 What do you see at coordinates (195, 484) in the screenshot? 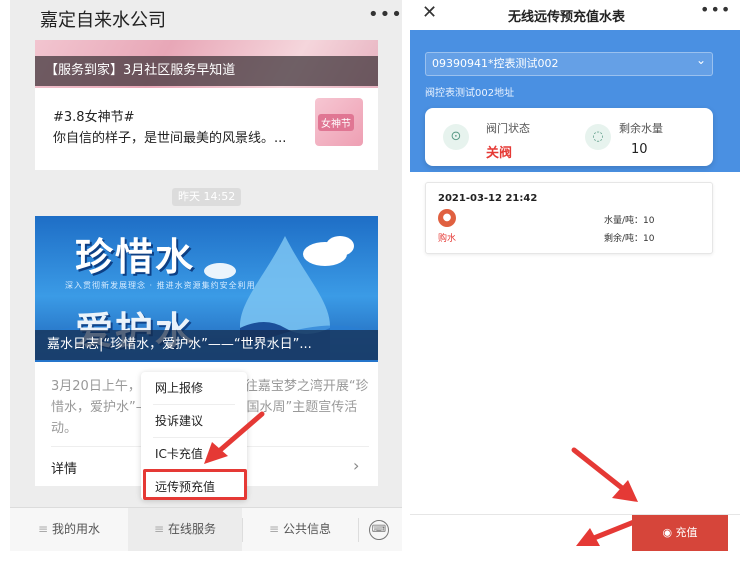
I see `highlight-box` at bounding box center [195, 484].